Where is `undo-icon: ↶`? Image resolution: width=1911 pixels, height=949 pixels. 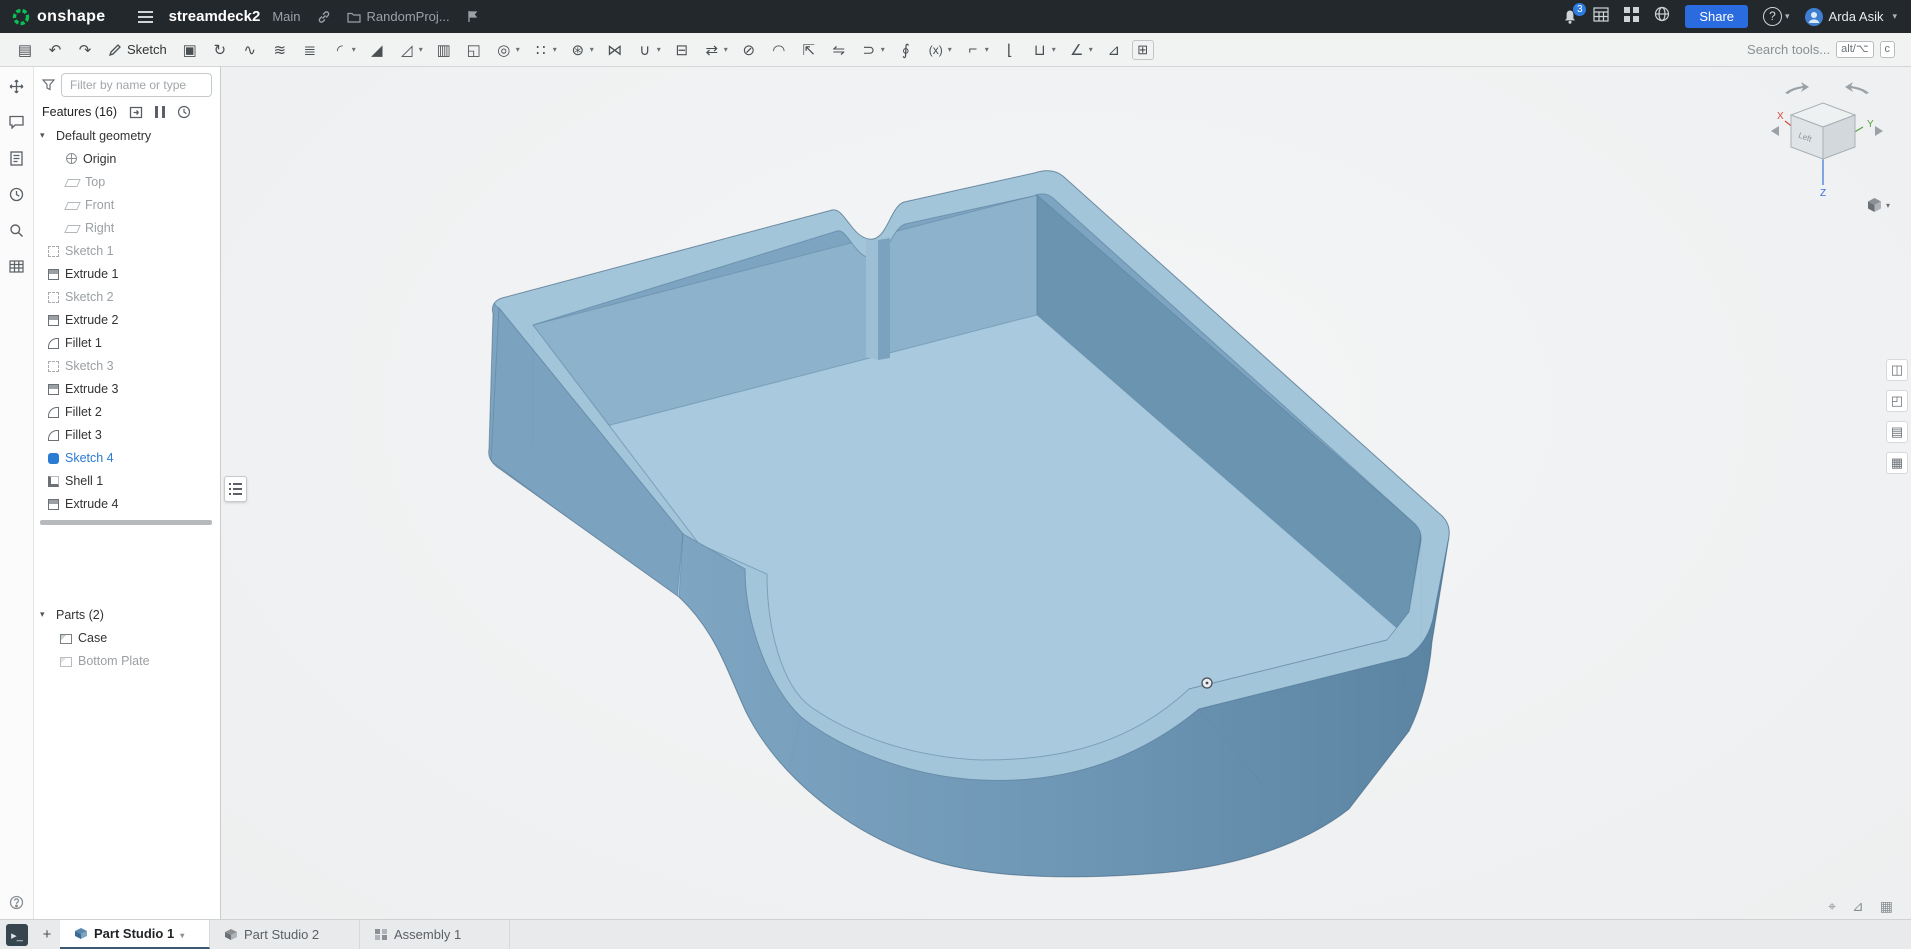
undo-icon: ↶ is located at coordinates (55, 50).